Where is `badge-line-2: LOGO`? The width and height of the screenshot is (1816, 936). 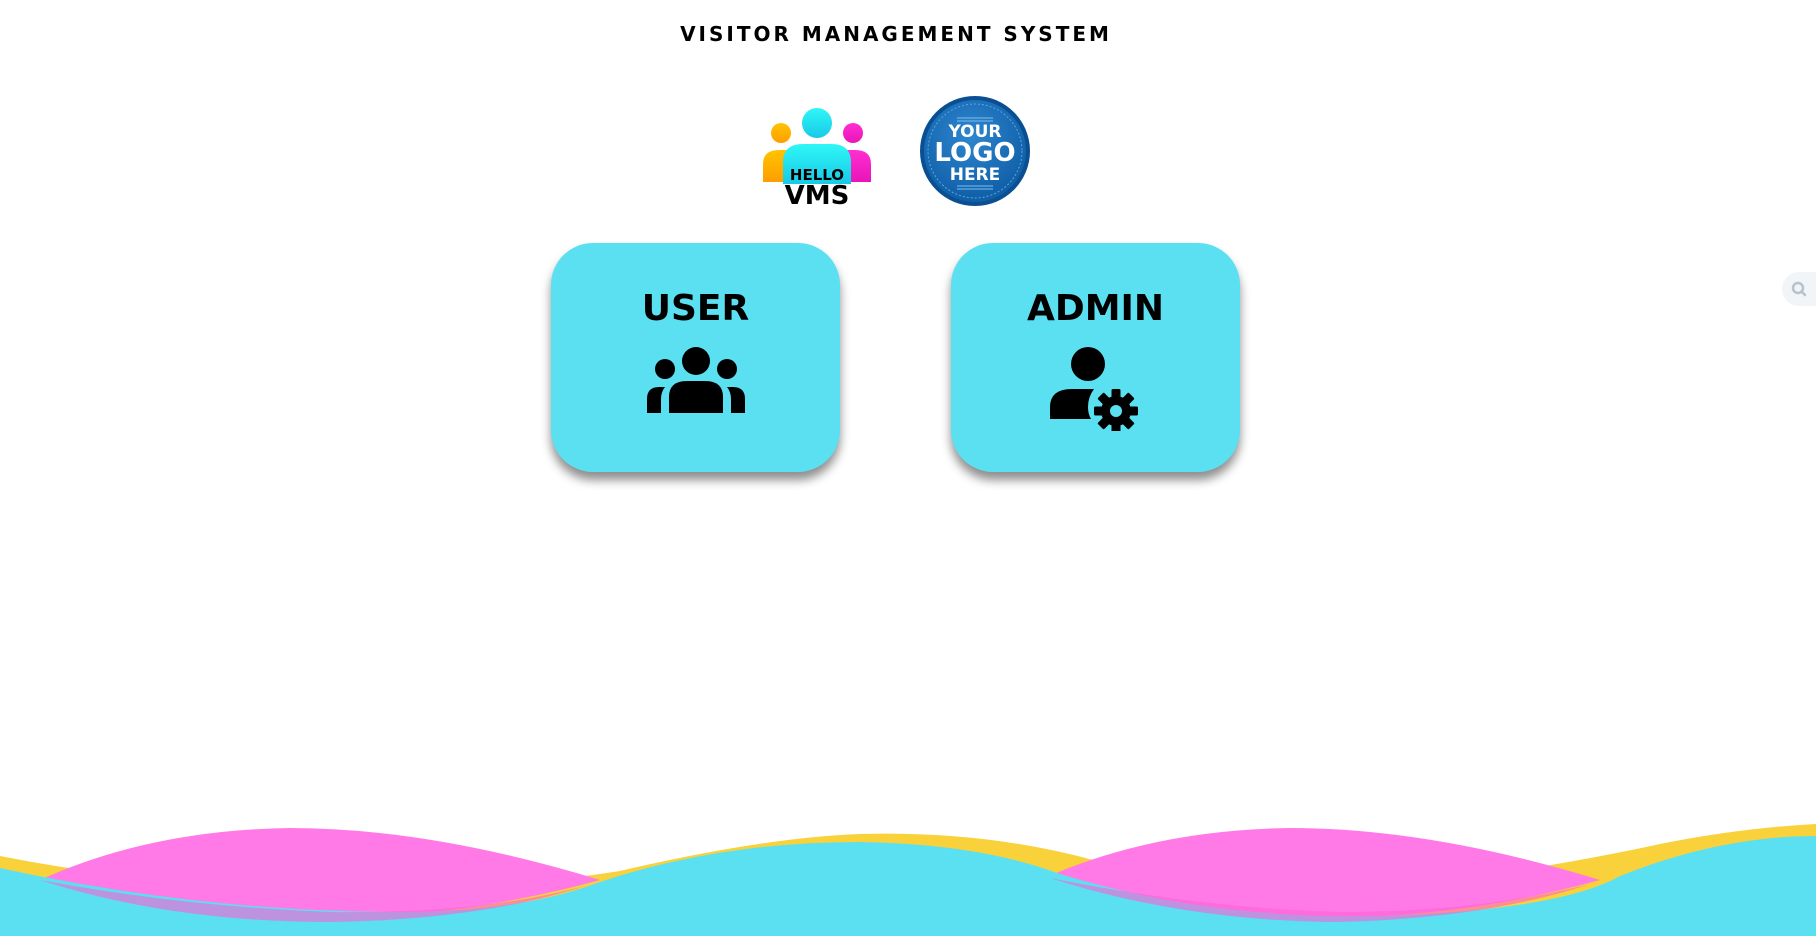 badge-line-2: LOGO is located at coordinates (974, 153).